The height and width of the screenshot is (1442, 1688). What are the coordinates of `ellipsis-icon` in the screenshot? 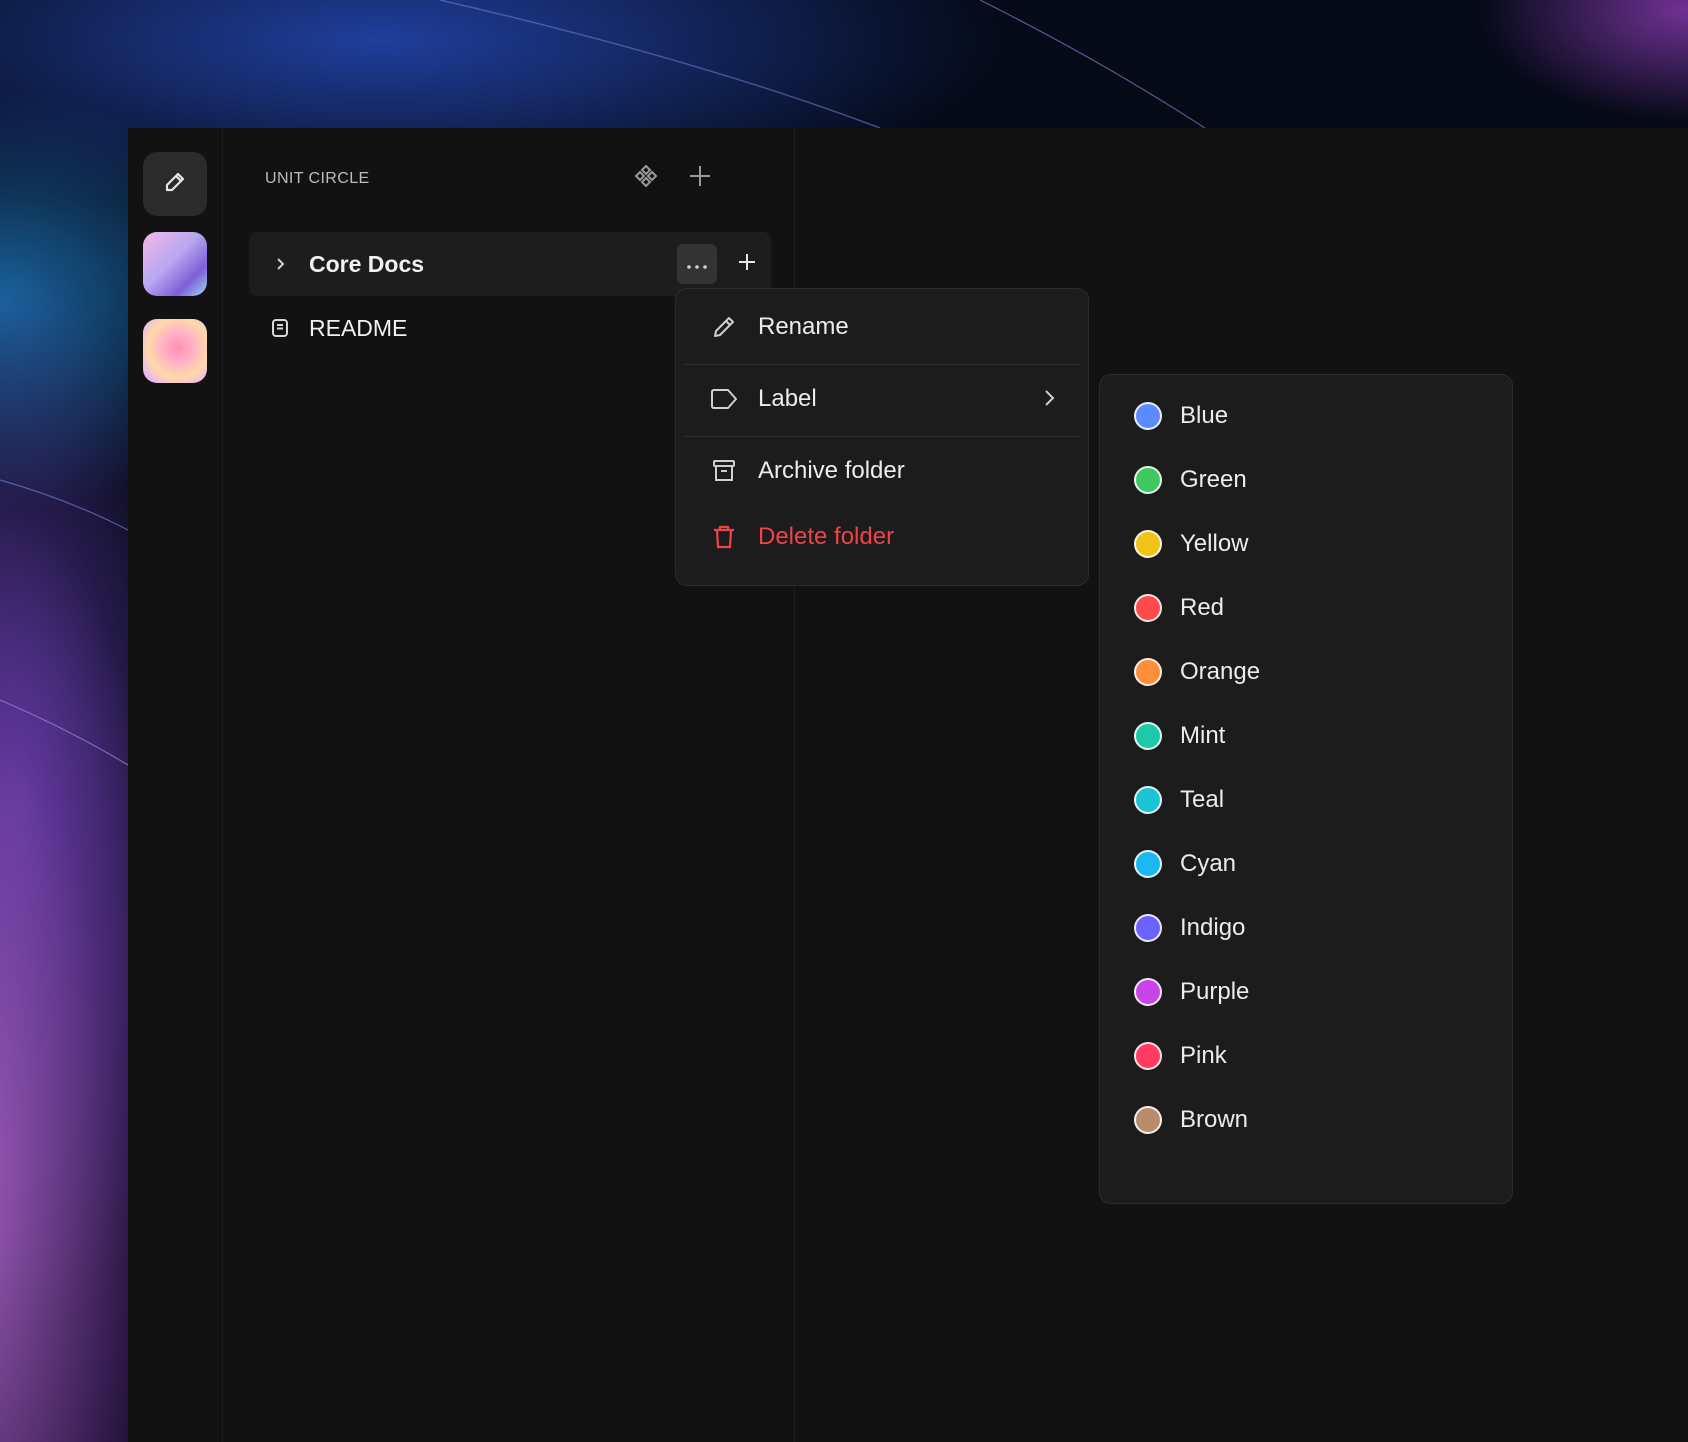 It's located at (697, 264).